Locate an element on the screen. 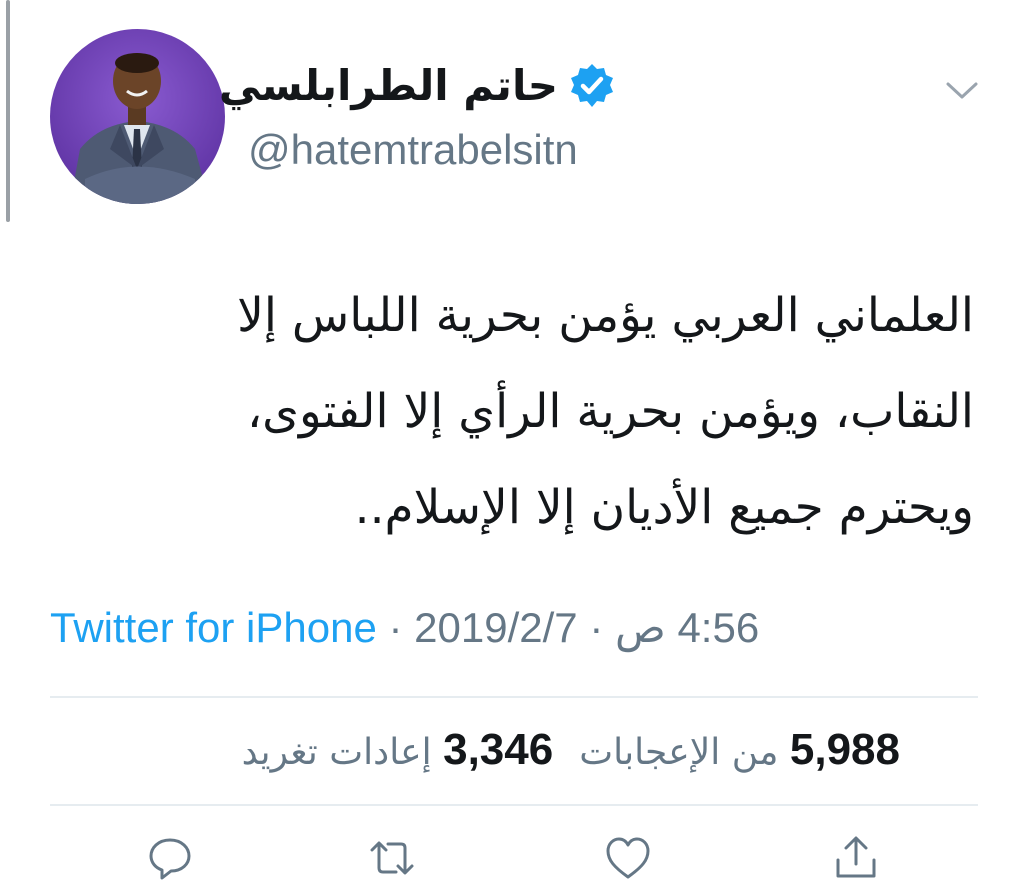  reply-icon is located at coordinates (170, 858).